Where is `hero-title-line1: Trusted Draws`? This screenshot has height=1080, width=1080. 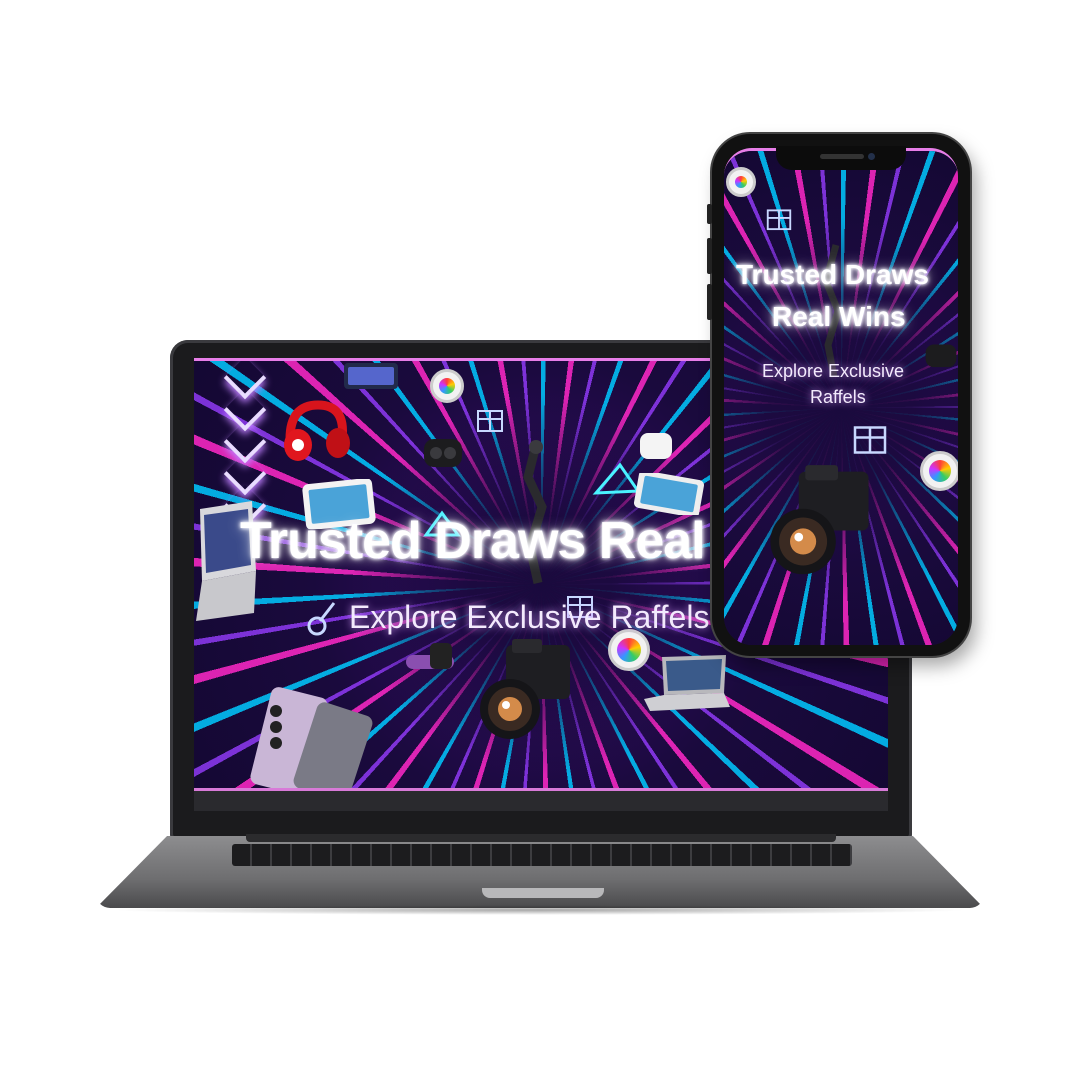 hero-title-line1: Trusted Draws is located at coordinates (832, 274).